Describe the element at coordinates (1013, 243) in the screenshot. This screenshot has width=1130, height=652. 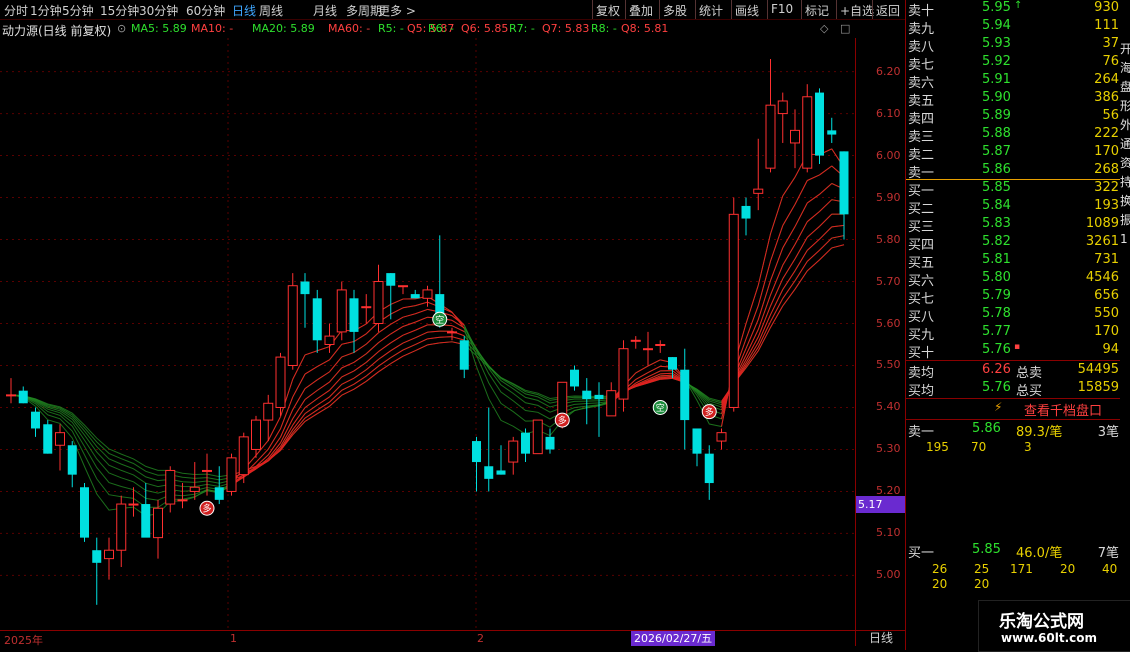
I see `bid-row: 买四5.823261` at that location.